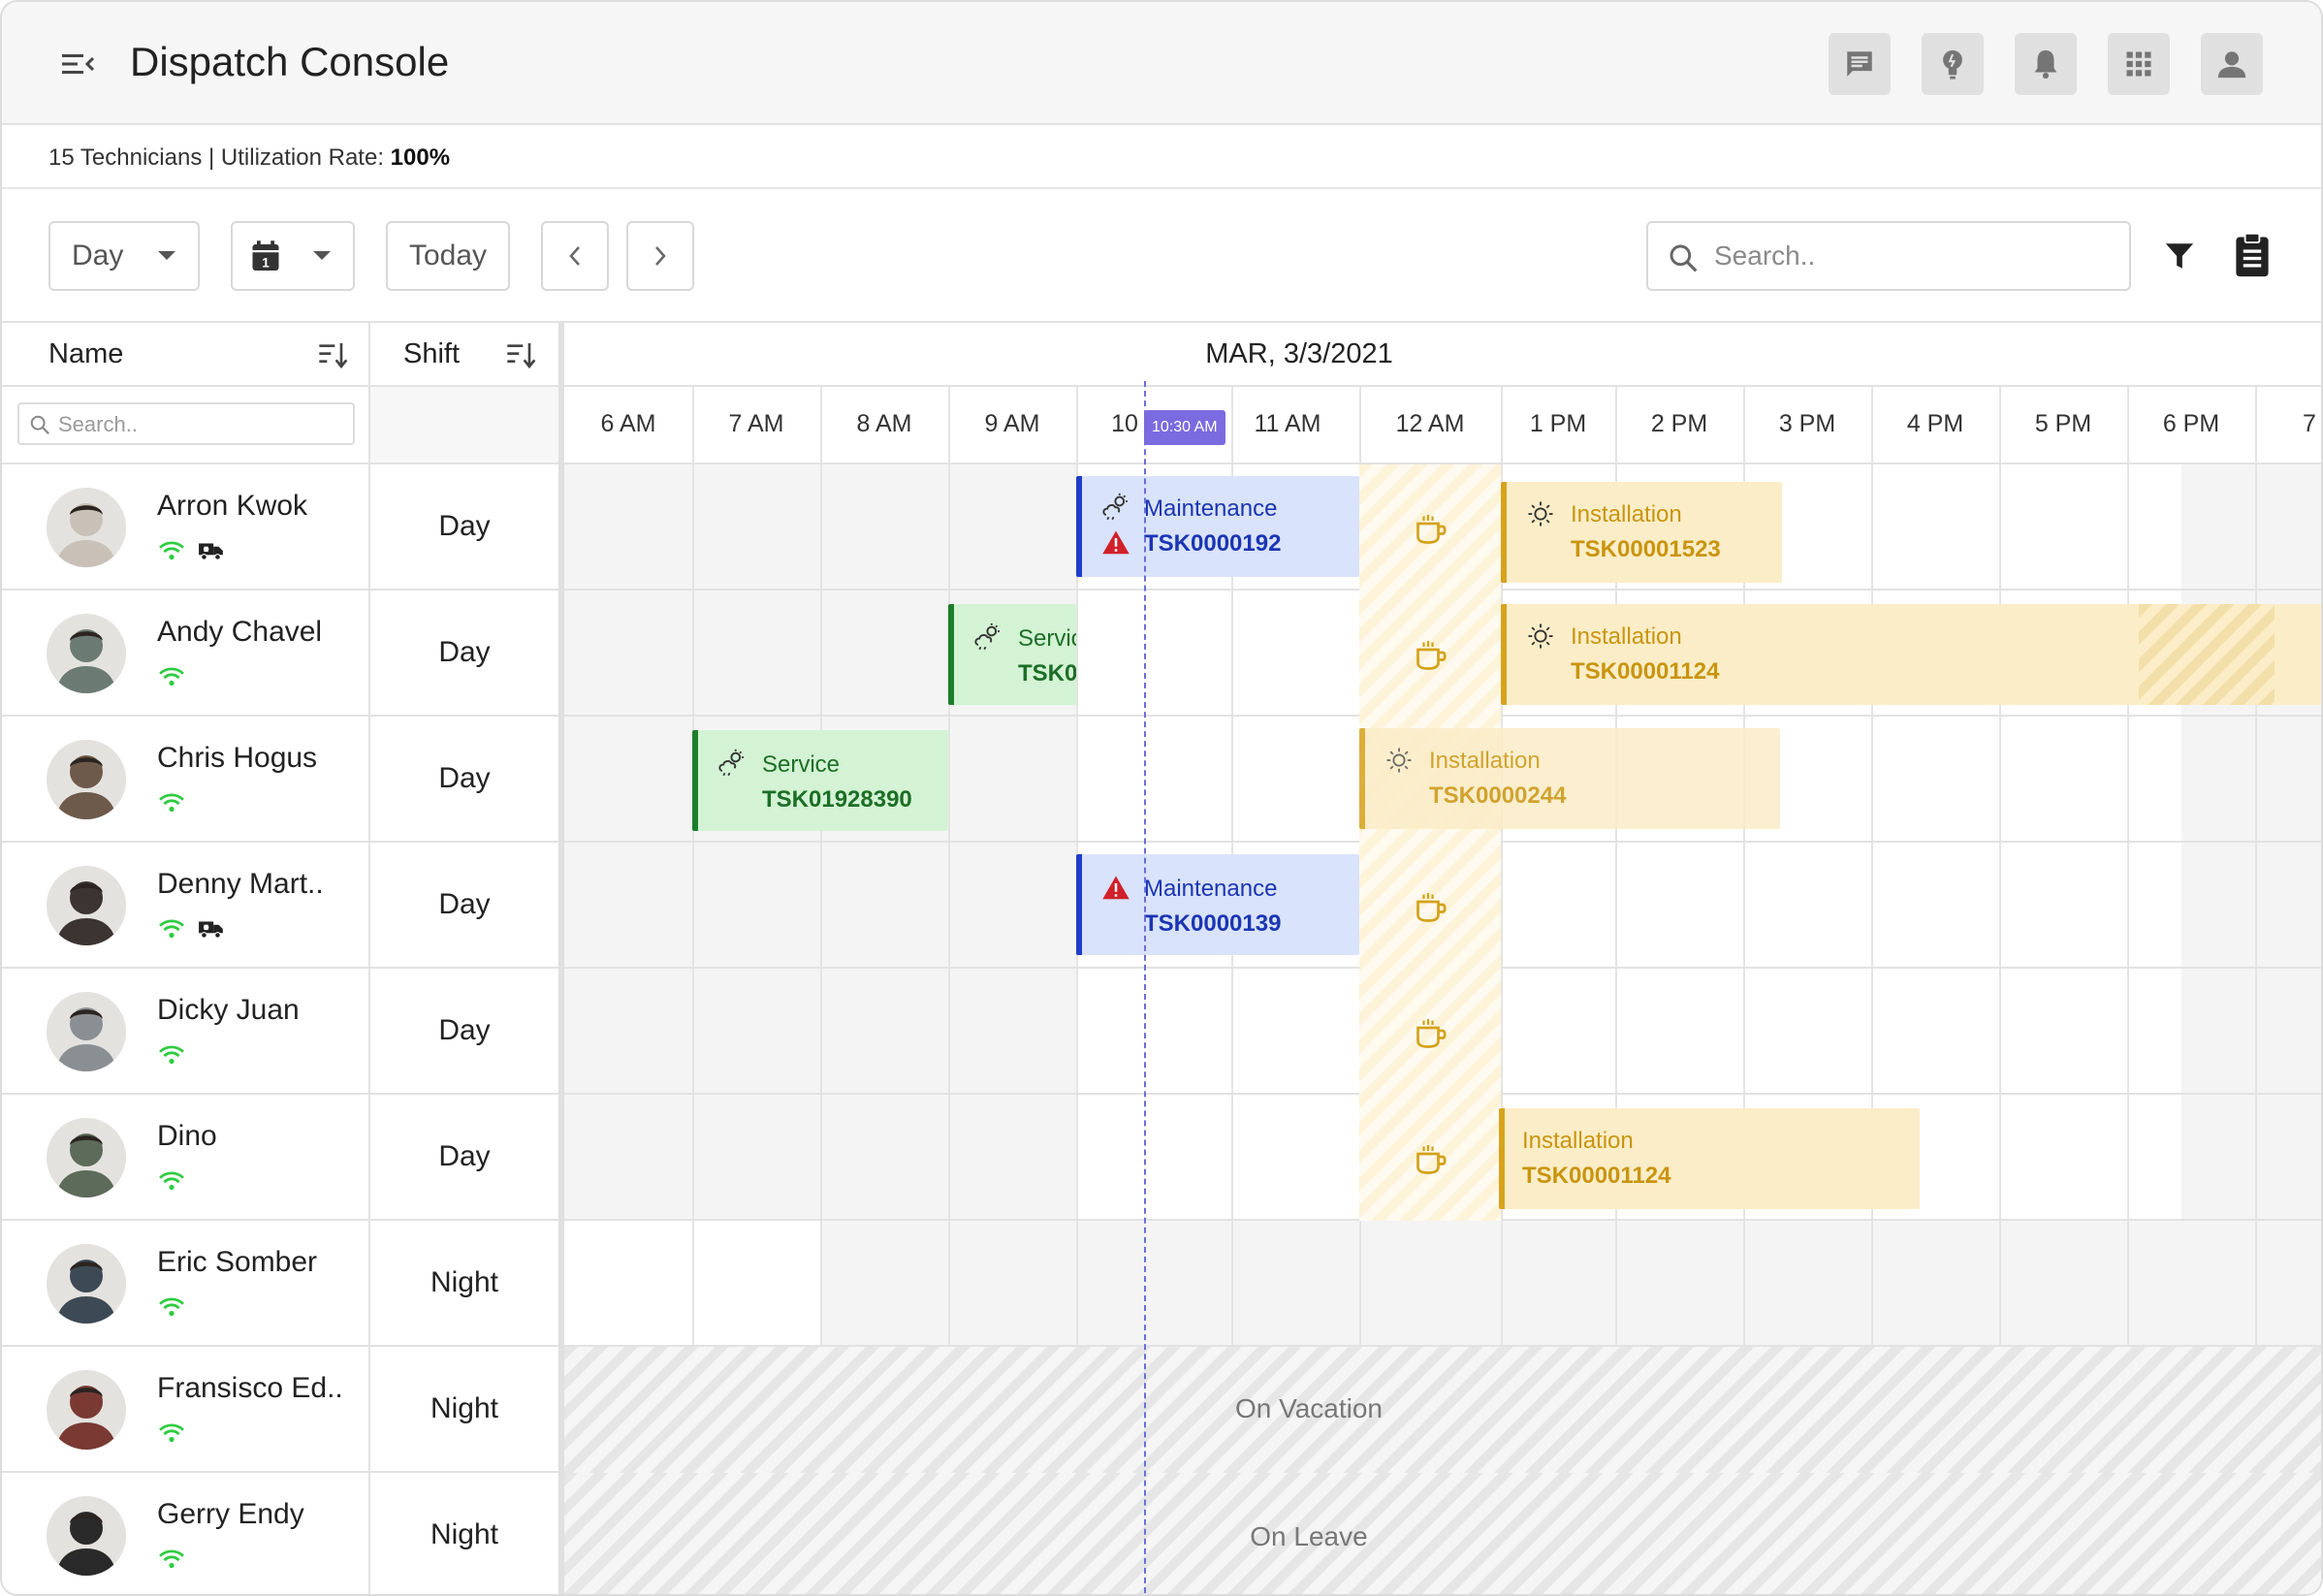  What do you see at coordinates (1213, 923) in the screenshot?
I see `task-id: TSK0000139` at bounding box center [1213, 923].